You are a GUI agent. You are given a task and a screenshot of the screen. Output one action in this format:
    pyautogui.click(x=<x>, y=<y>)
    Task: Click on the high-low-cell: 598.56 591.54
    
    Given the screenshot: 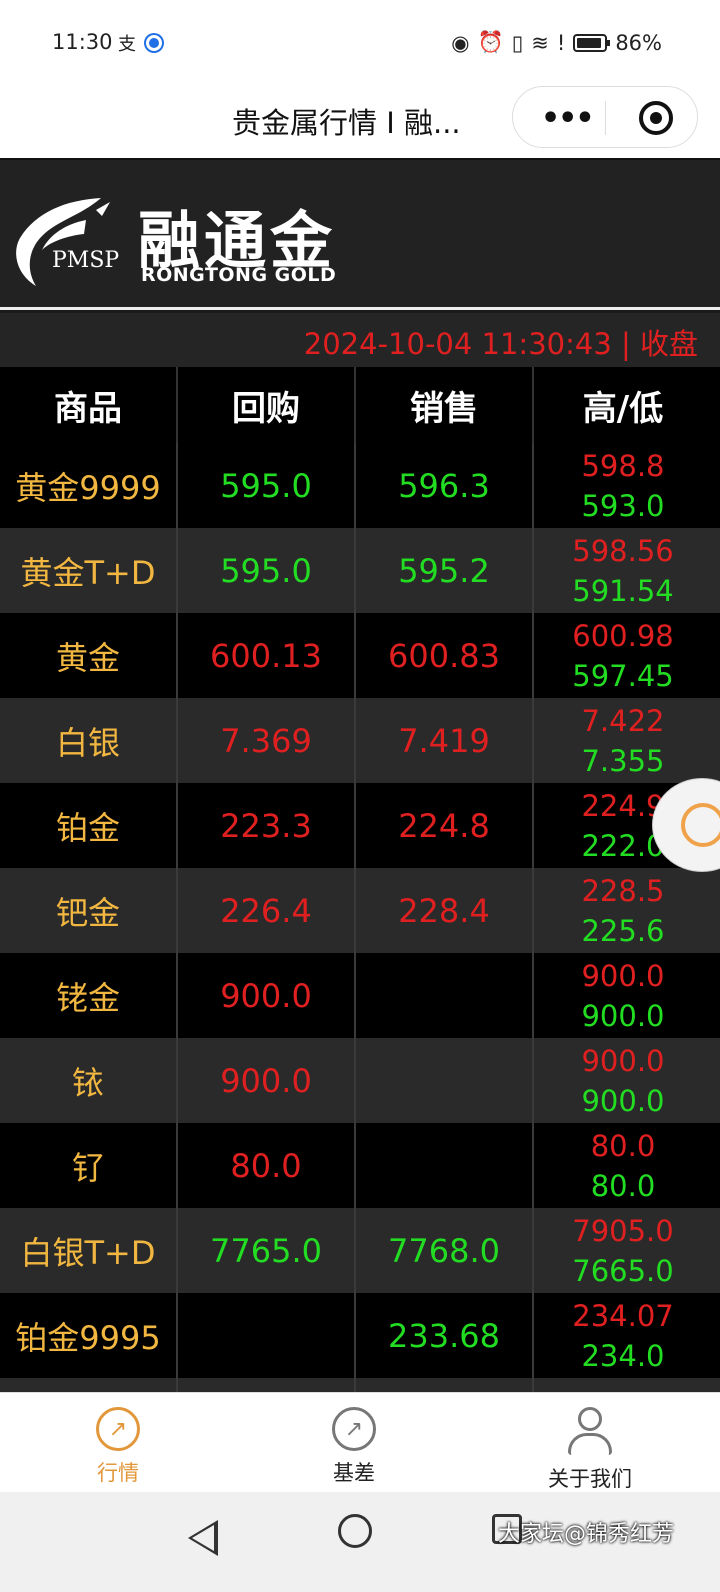 What is the action you would take?
    pyautogui.click(x=623, y=570)
    